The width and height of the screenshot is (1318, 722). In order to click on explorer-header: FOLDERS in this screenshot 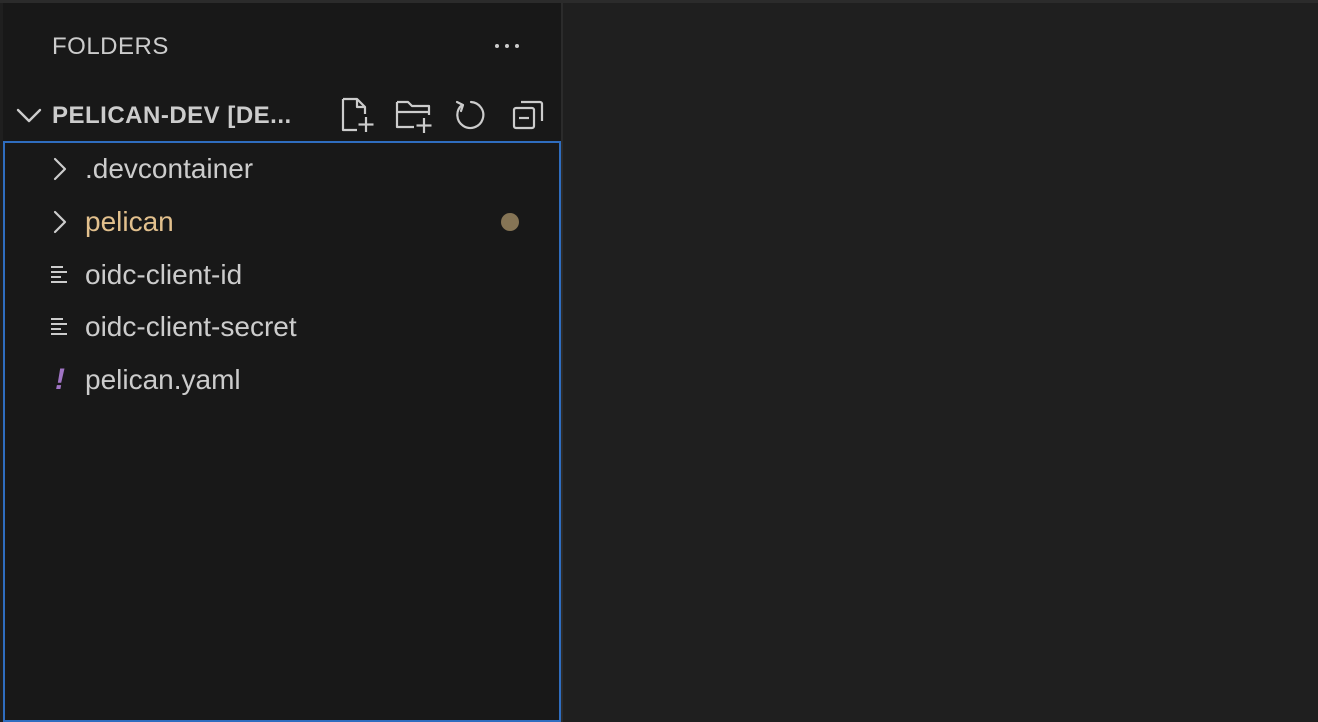, I will do `click(282, 46)`.